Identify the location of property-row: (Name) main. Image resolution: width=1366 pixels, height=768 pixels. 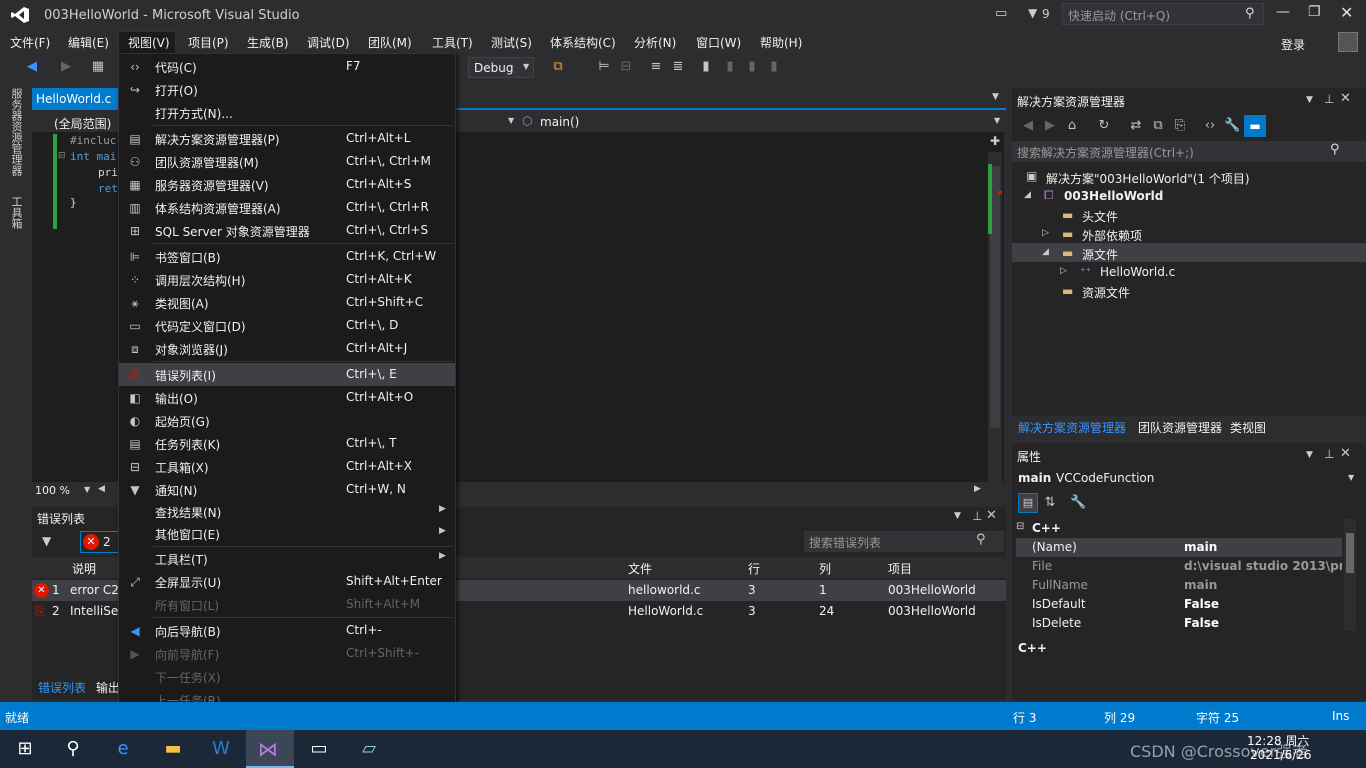
(1179, 547).